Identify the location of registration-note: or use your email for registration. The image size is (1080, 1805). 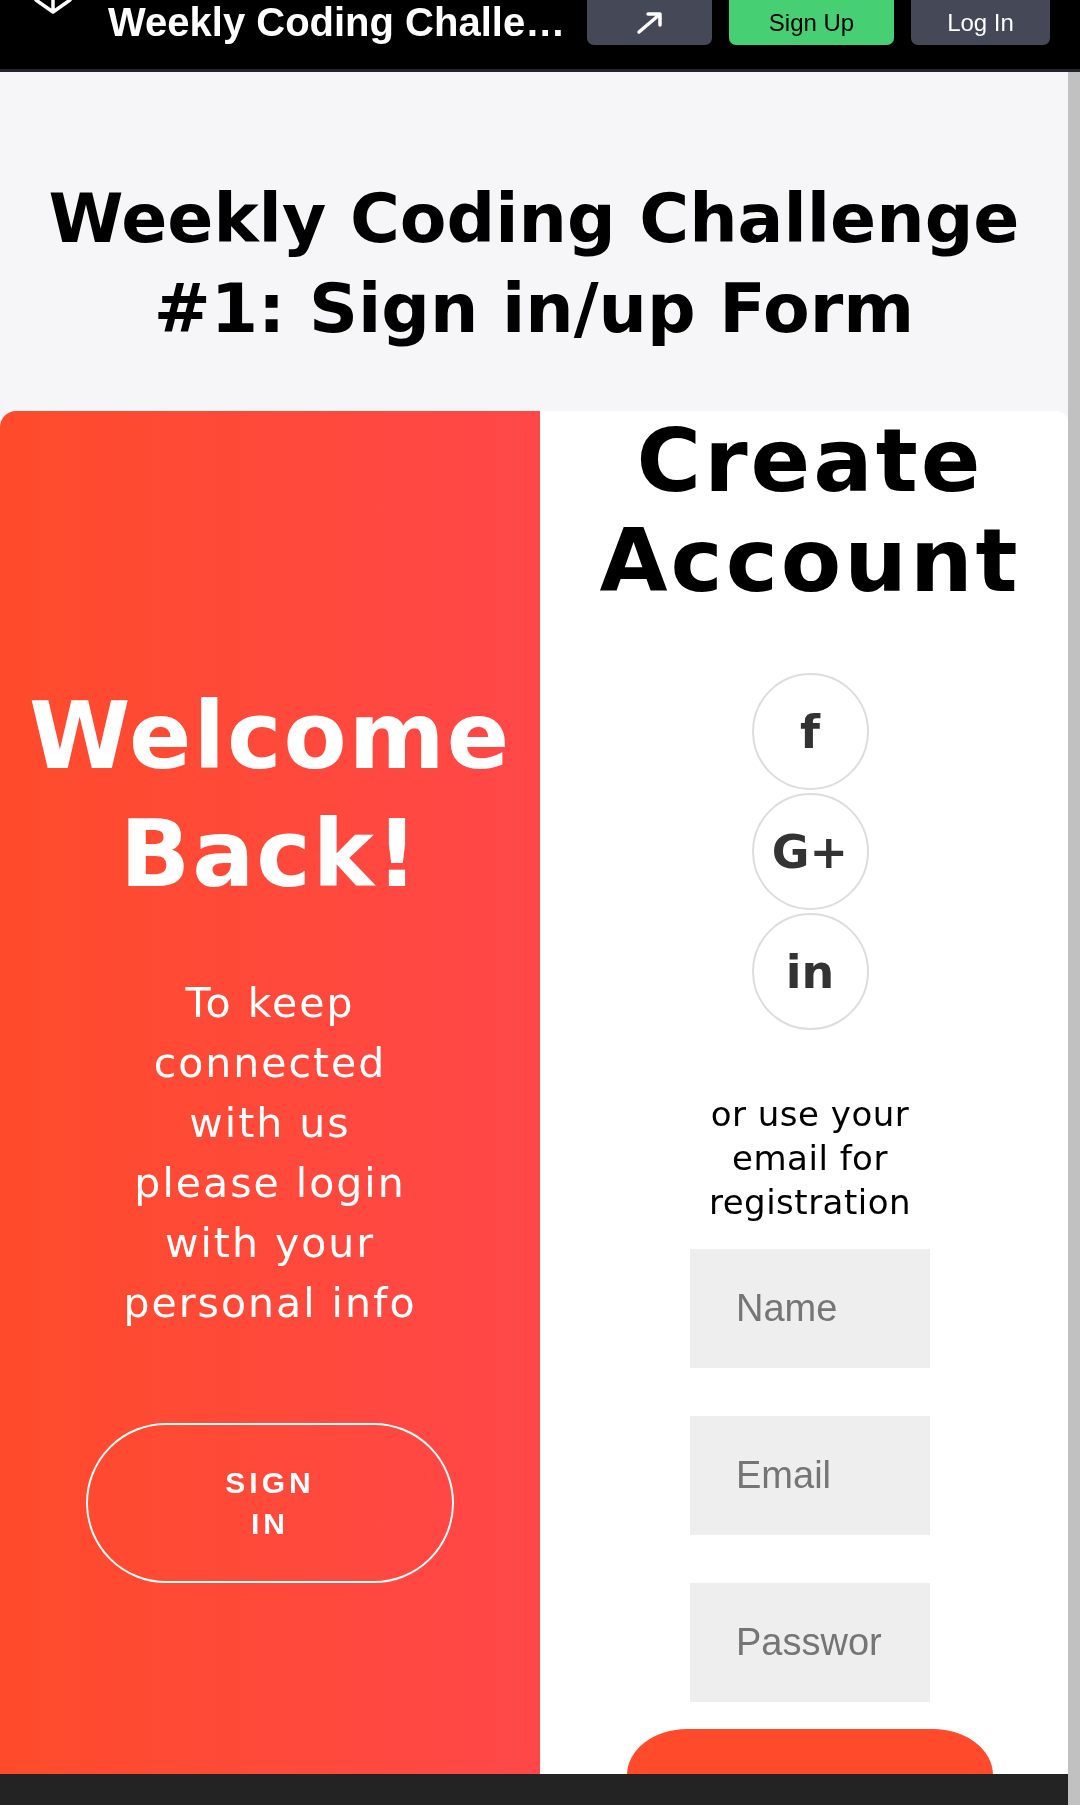
(810, 1158).